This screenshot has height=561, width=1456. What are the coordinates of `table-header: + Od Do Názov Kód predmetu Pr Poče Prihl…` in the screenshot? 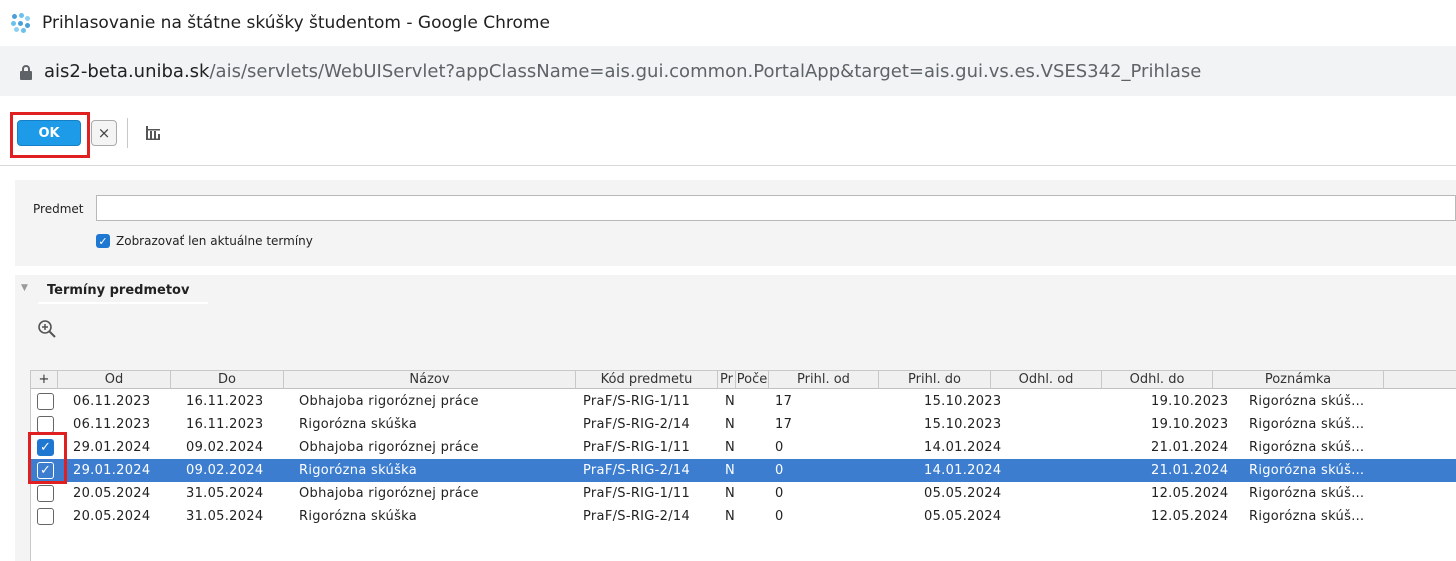 It's located at (743, 379).